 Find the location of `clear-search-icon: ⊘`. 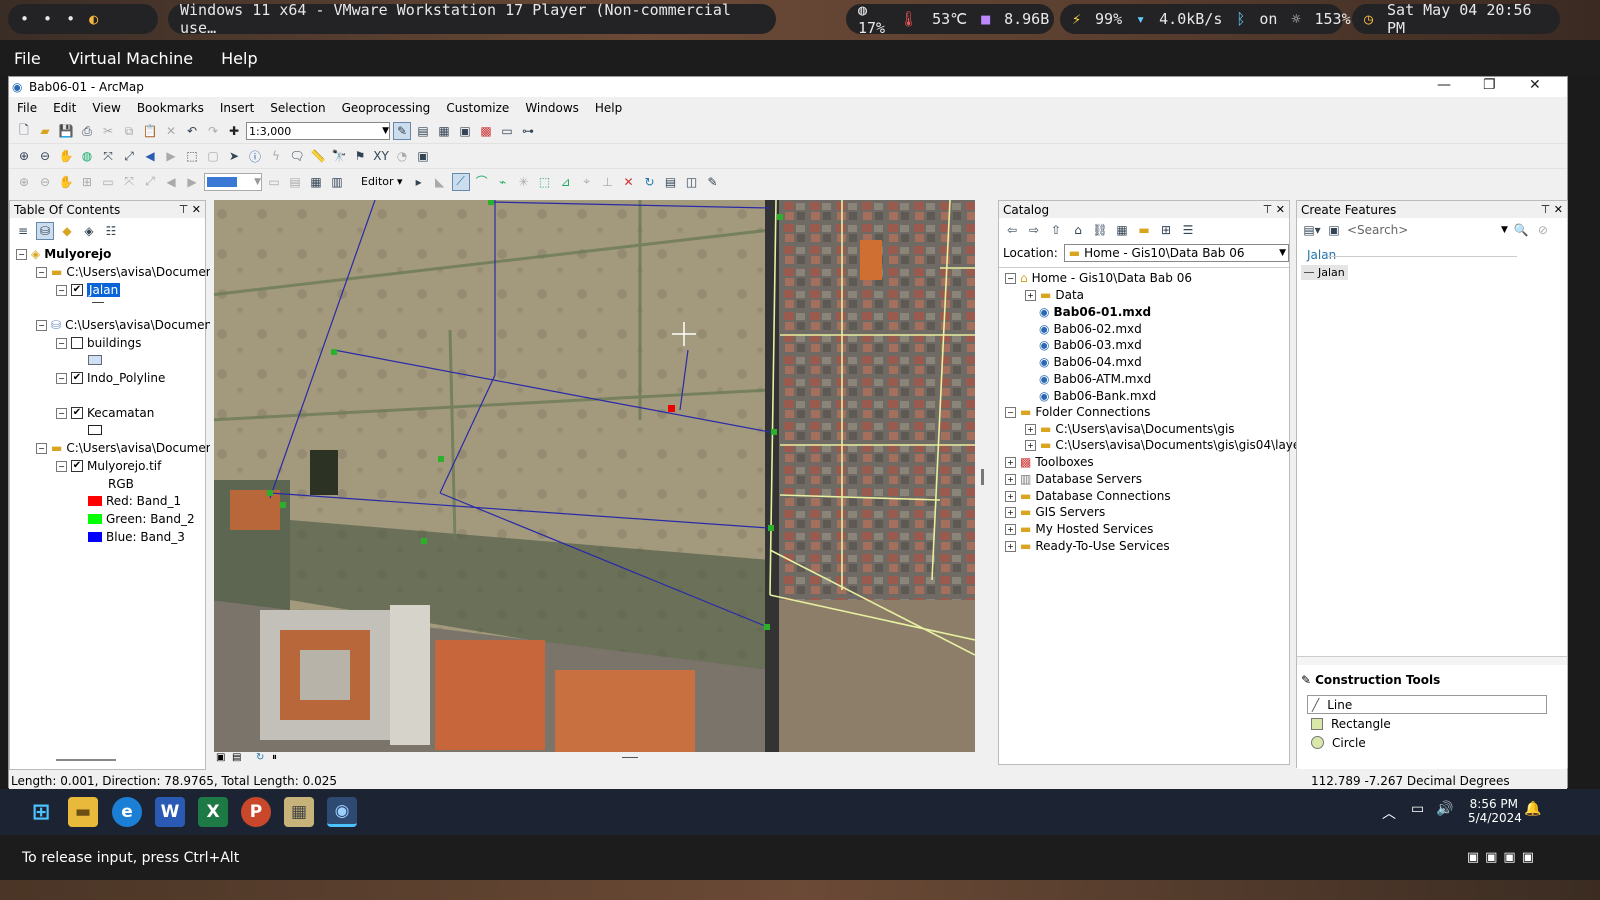

clear-search-icon: ⊘ is located at coordinates (1543, 230).